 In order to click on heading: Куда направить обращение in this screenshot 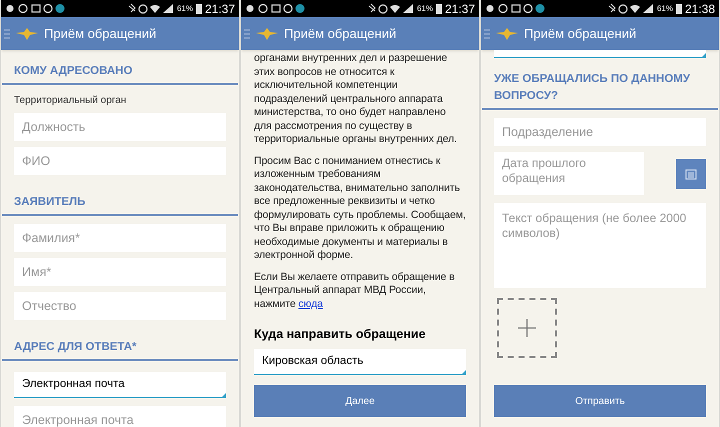, I will do `click(340, 334)`.